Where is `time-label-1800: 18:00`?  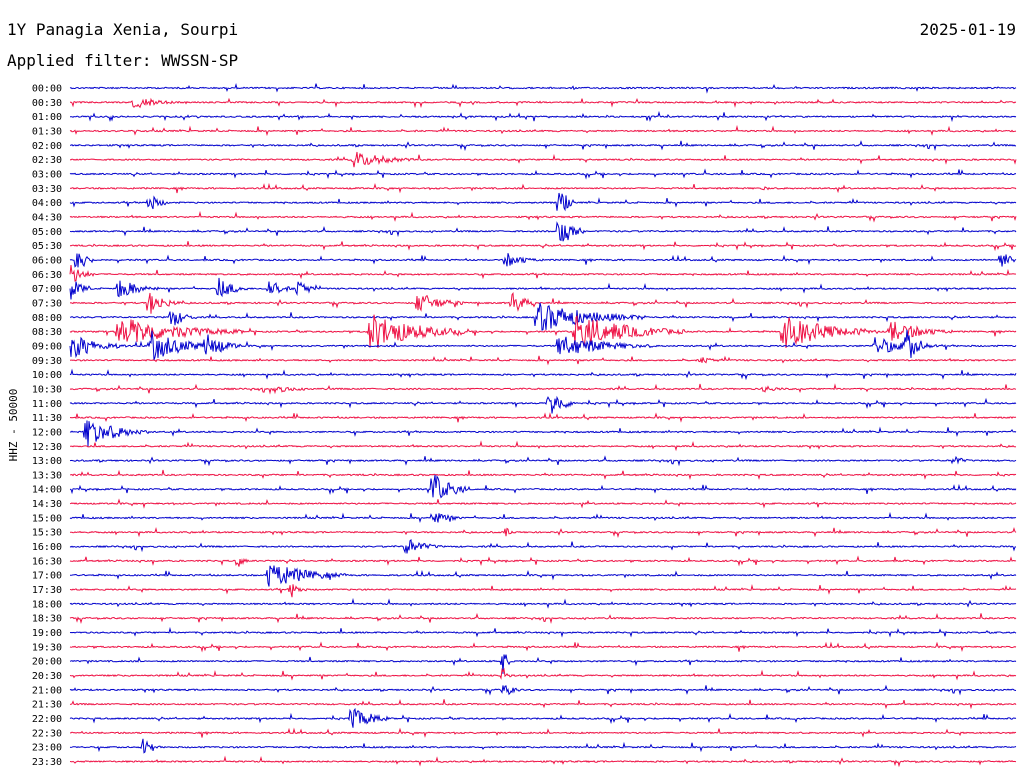
time-label-1800: 18:00 is located at coordinates (47, 604).